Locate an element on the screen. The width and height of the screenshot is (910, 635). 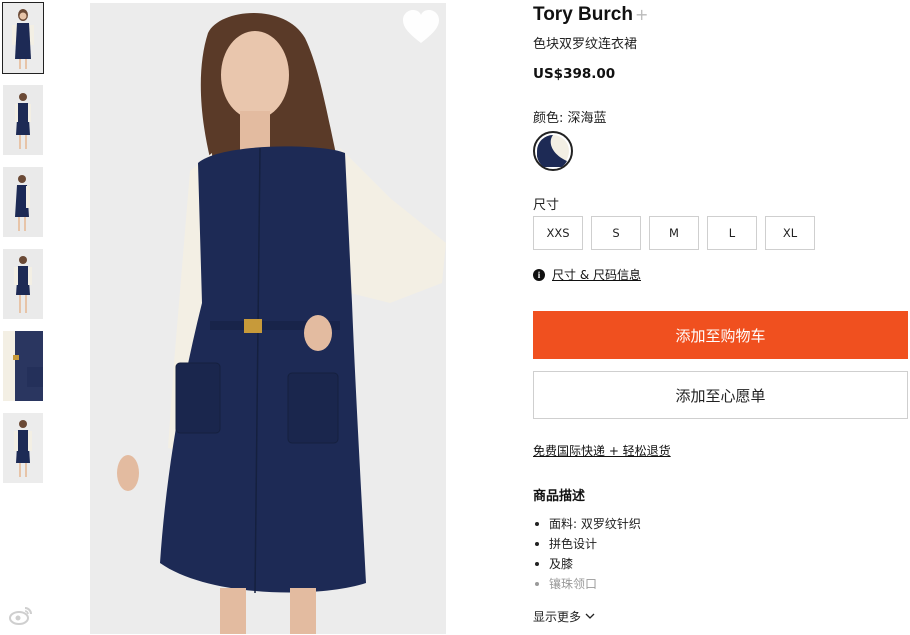
size-info-row: i 尺寸 & 尺码信息 is located at coordinates (587, 274).